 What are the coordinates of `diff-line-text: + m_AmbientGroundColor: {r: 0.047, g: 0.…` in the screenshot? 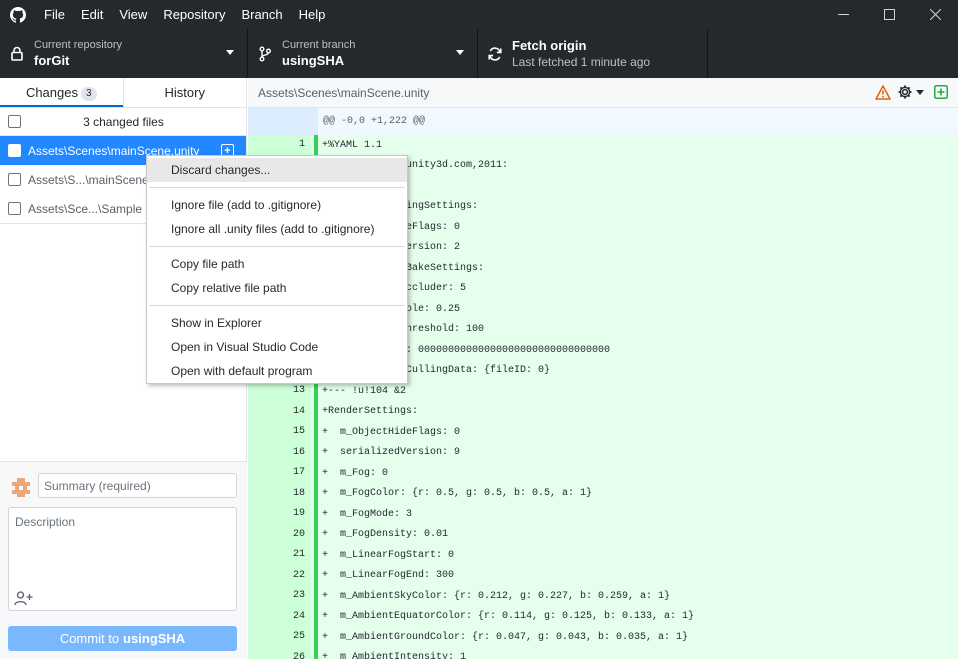 It's located at (505, 637).